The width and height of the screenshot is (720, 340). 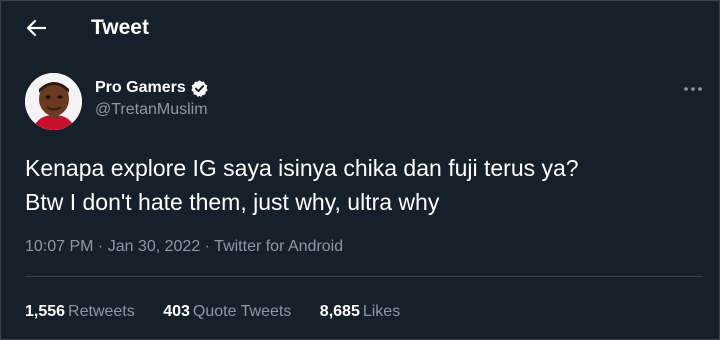 What do you see at coordinates (176, 311) in the screenshot?
I see `quote-tweets-count: 403` at bounding box center [176, 311].